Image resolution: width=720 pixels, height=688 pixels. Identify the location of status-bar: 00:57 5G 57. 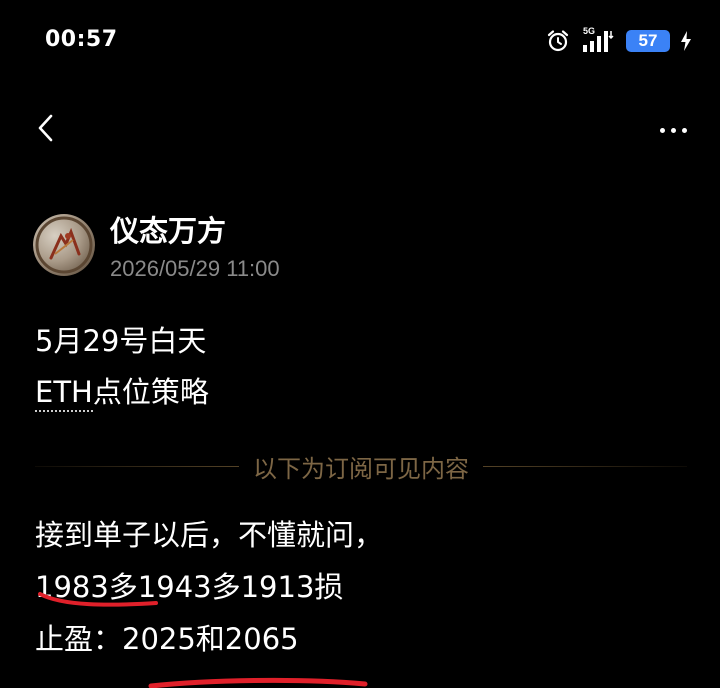
(360, 42).